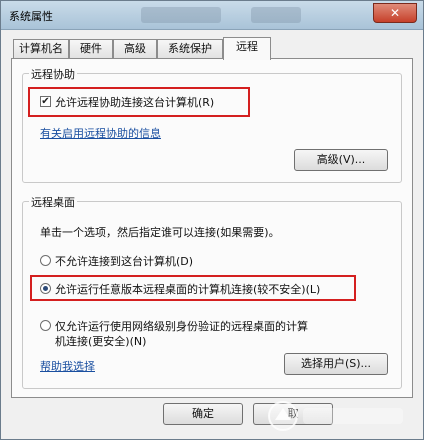 This screenshot has width=424, height=440. Describe the element at coordinates (190, 48) in the screenshot. I see `tab-system-protection: 系统保护` at that location.